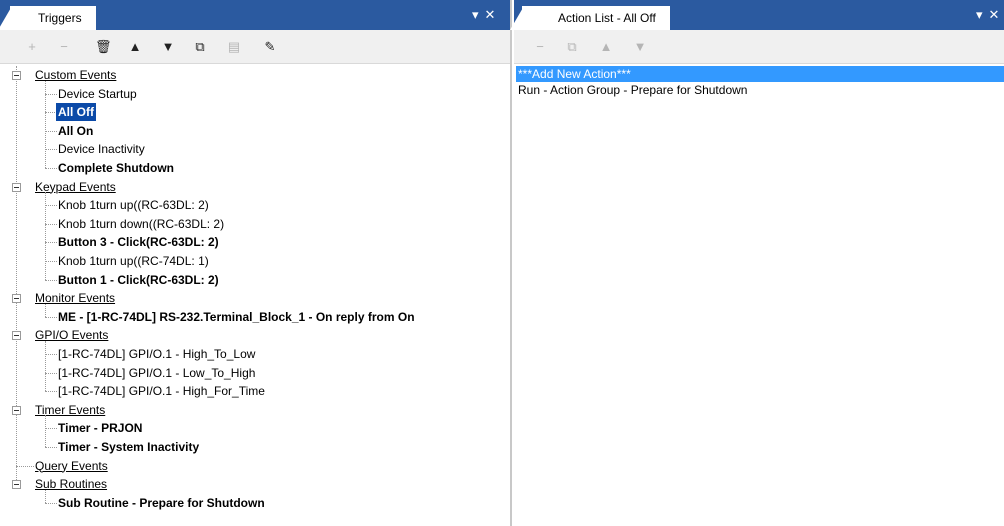  I want to click on tree-item: Device Inactivity, so click(101, 149).